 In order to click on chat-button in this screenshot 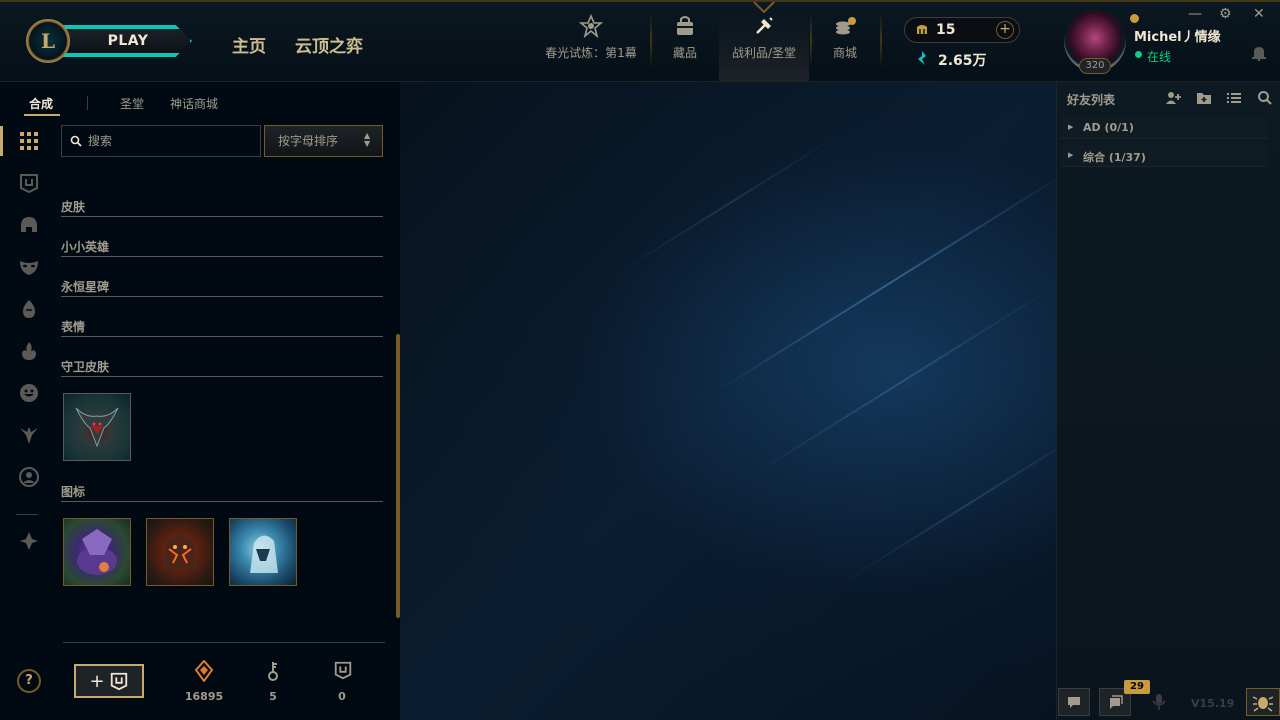, I will do `click(1074, 702)`.